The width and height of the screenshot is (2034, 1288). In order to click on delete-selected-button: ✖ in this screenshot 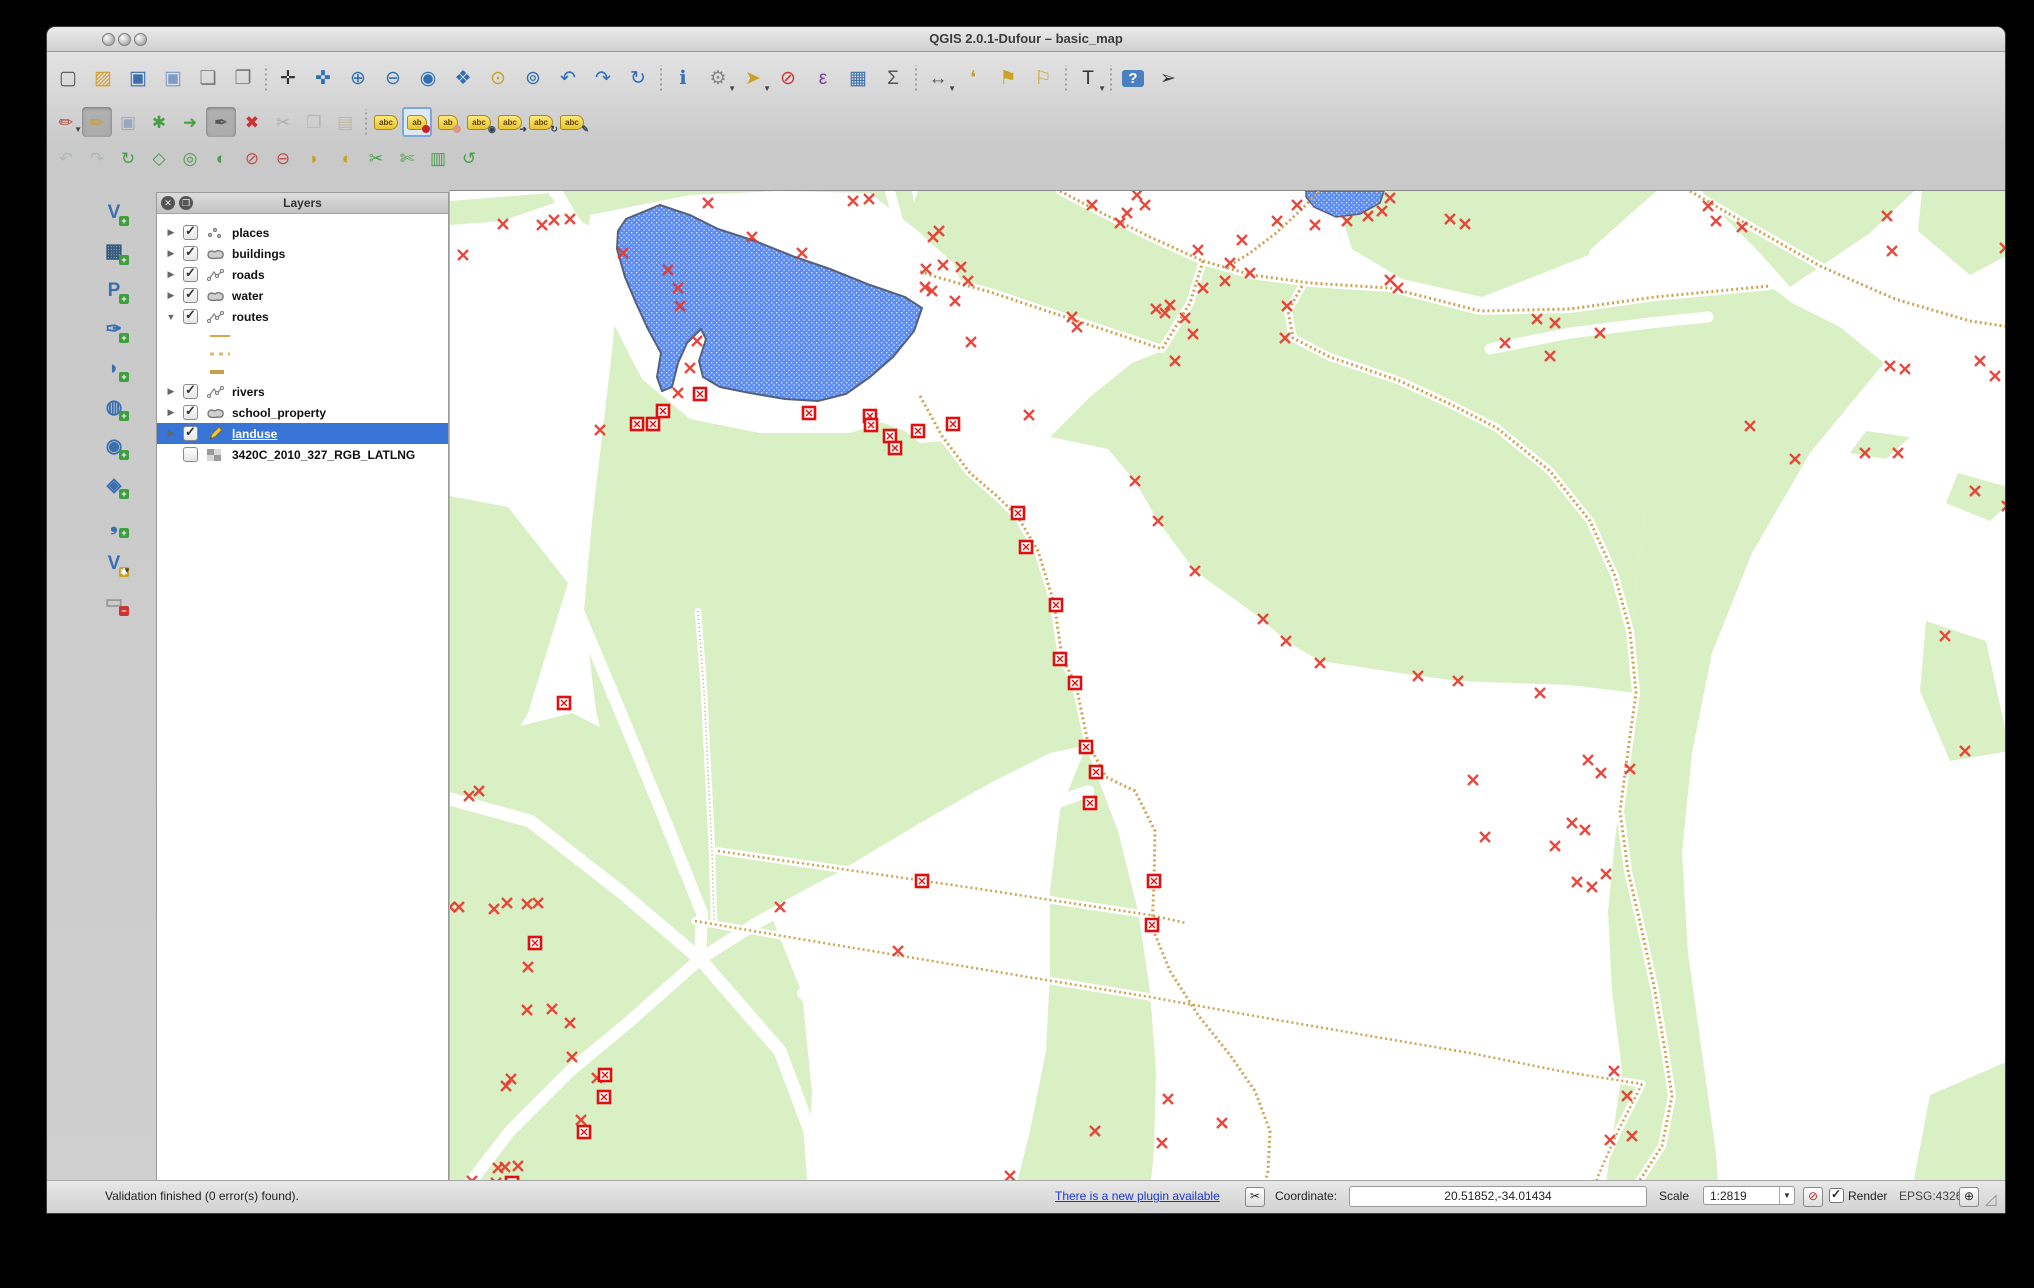, I will do `click(252, 122)`.